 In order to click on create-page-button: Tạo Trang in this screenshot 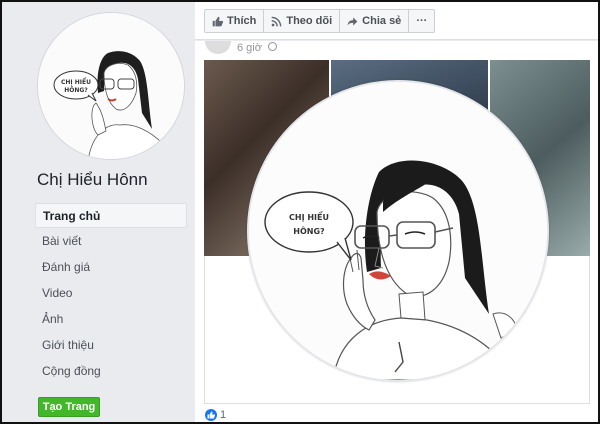, I will do `click(69, 407)`.